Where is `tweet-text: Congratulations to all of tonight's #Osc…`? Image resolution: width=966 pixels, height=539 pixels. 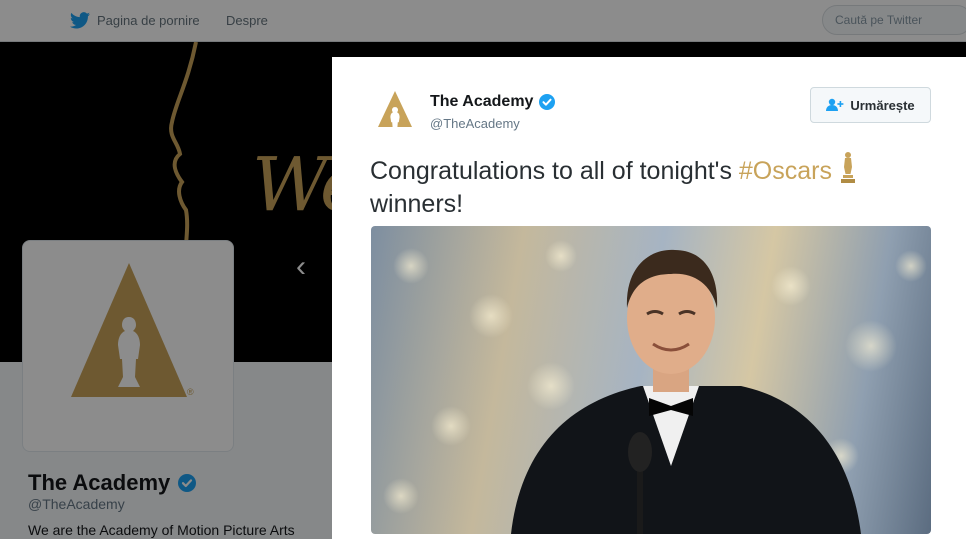 tweet-text: Congratulations to all of tonight's #Osc… is located at coordinates (655, 186).